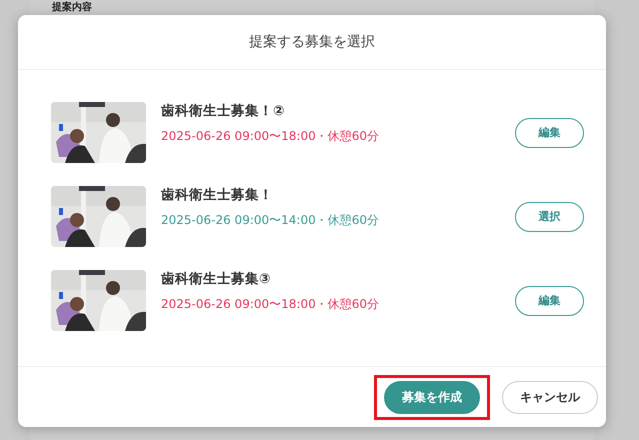 This screenshot has width=639, height=440. I want to click on action-button: 選択, so click(549, 217).